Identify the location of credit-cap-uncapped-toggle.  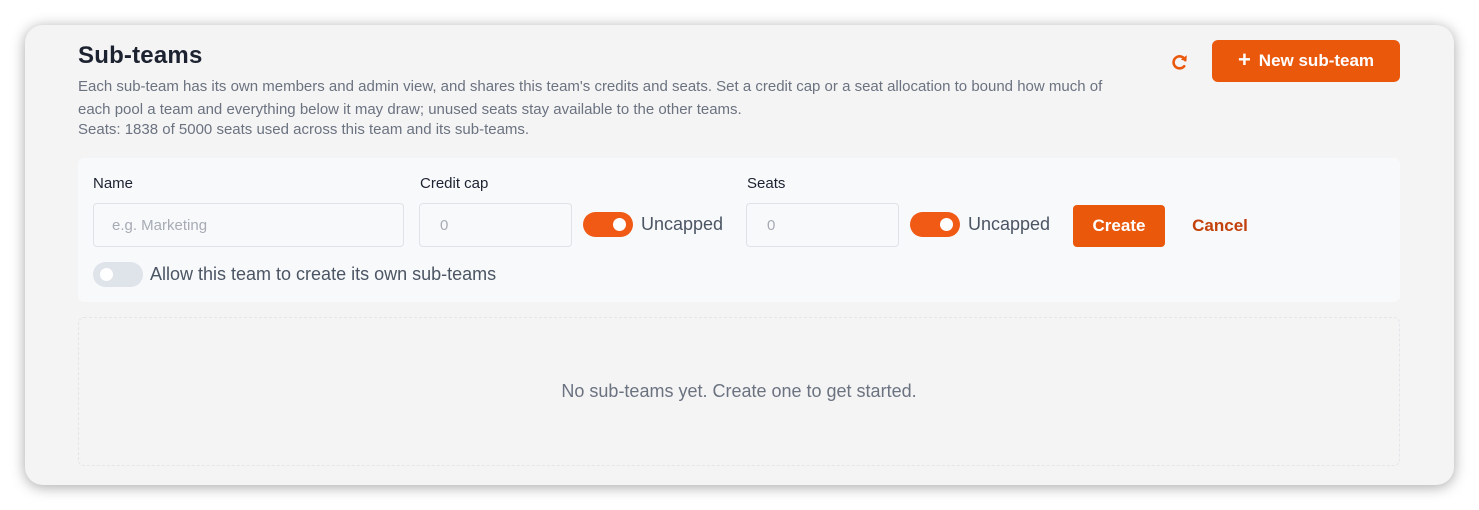
(608, 224).